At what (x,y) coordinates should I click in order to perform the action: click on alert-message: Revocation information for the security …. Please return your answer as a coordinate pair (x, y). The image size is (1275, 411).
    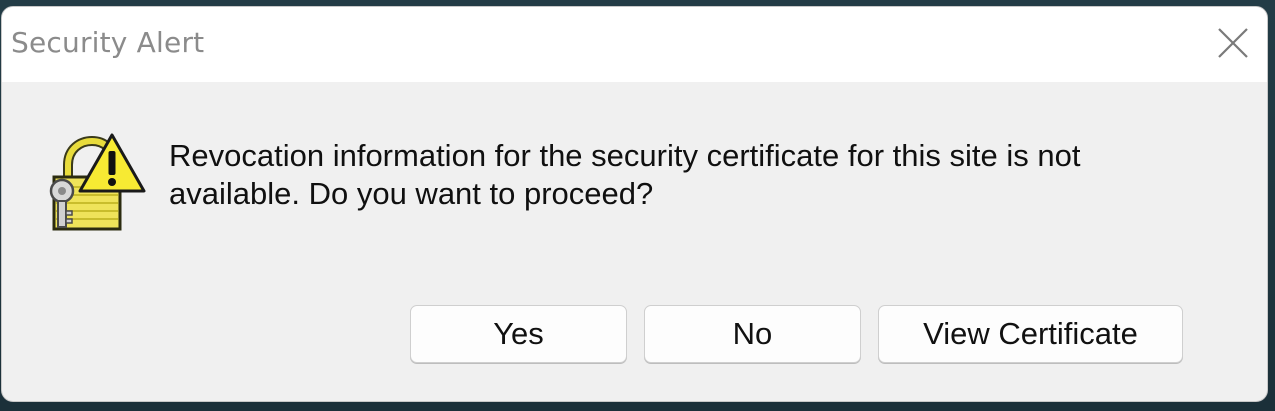
    Looking at the image, I should click on (649, 175).